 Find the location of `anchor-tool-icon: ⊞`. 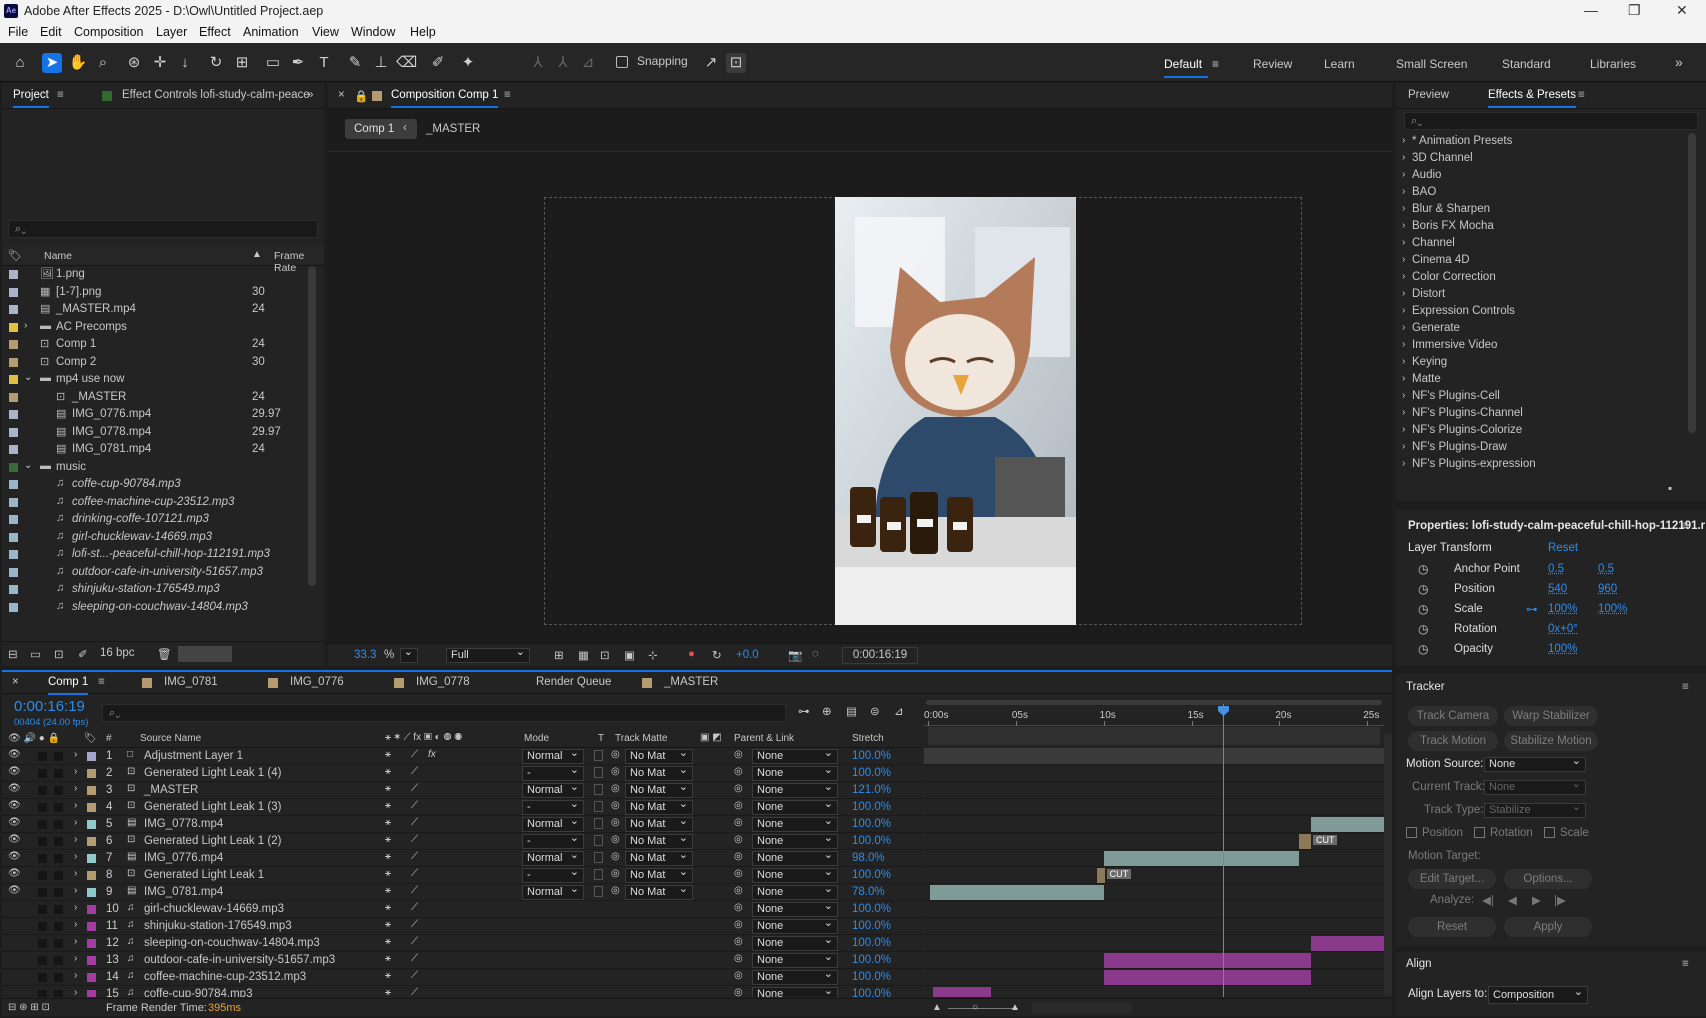

anchor-tool-icon: ⊞ is located at coordinates (242, 63).